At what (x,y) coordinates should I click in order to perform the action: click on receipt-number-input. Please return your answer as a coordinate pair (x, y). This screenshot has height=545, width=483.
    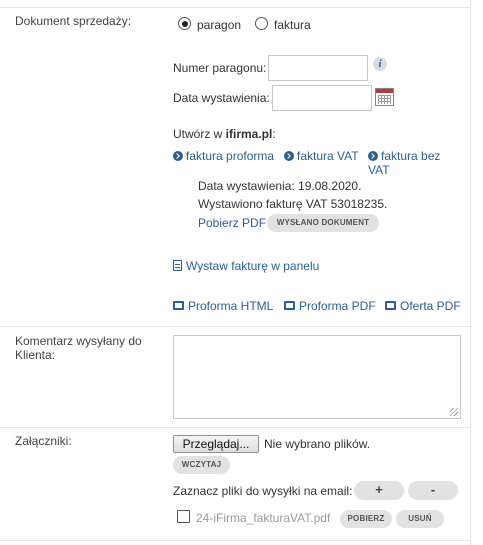
    Looking at the image, I should click on (318, 68).